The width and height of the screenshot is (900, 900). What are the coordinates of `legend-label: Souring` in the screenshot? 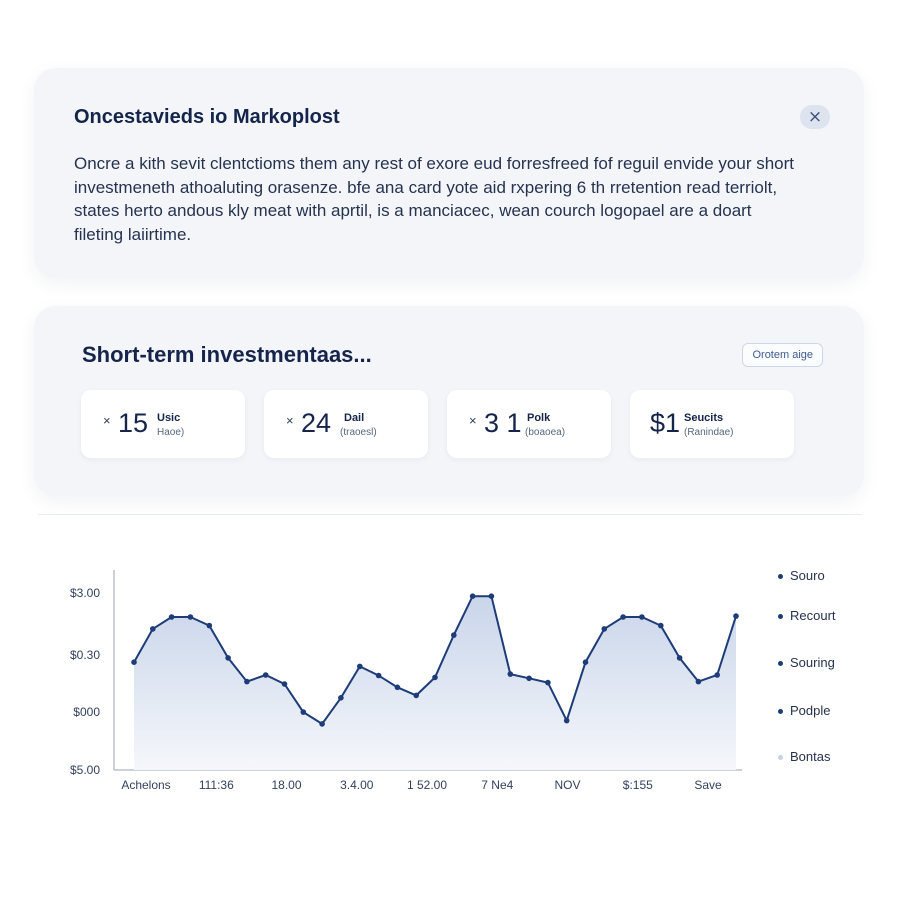 It's located at (812, 662).